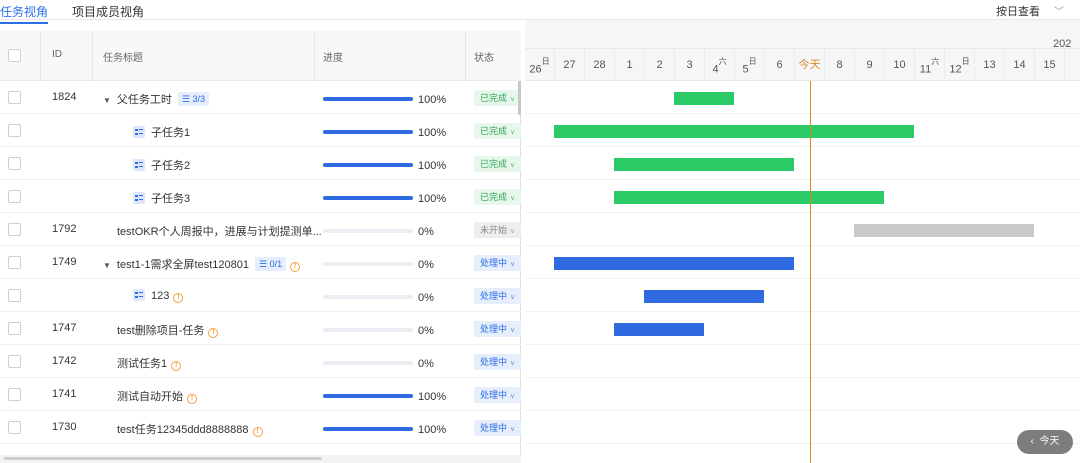 The image size is (1080, 463). Describe the element at coordinates (810, 65) in the screenshot. I see `gantt-day-today: 今天` at that location.